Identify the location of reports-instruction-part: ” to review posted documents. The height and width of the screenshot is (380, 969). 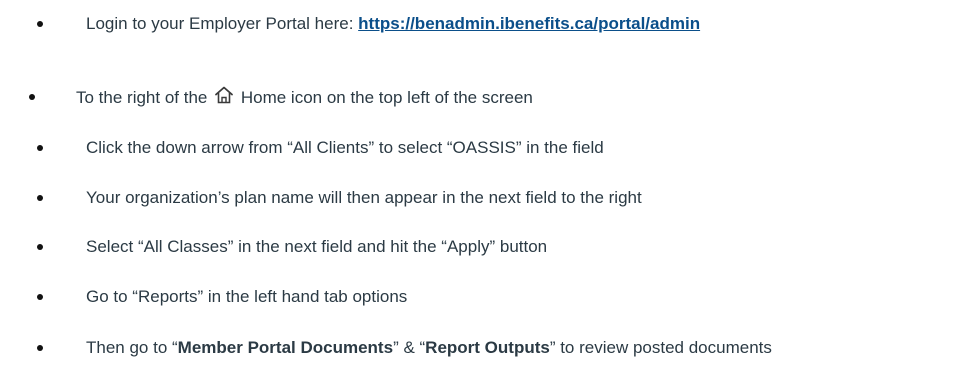
(660, 347).